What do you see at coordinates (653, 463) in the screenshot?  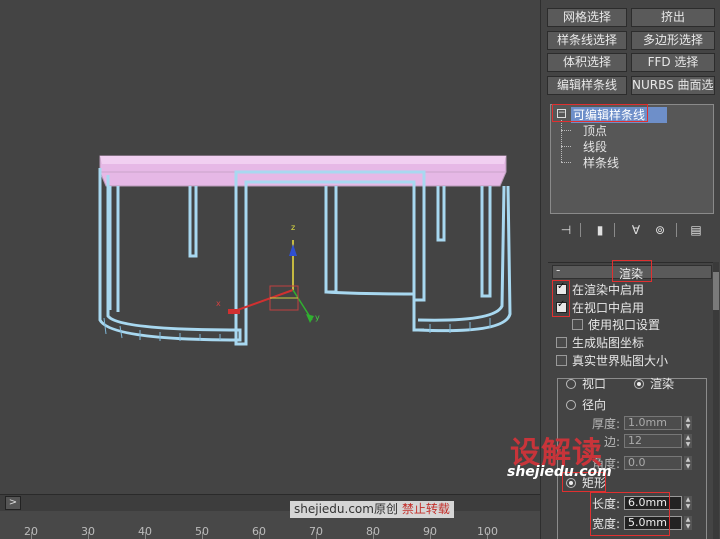 I see `angle-field: 0.0` at bounding box center [653, 463].